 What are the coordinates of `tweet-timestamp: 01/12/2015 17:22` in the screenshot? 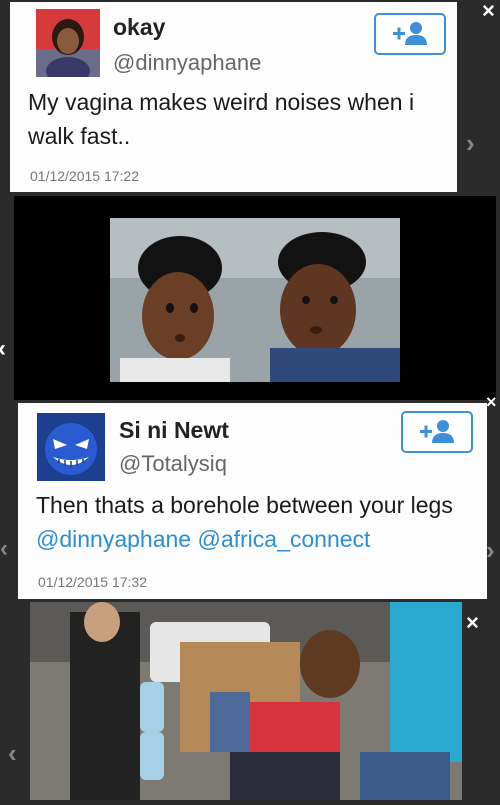 It's located at (84, 176).